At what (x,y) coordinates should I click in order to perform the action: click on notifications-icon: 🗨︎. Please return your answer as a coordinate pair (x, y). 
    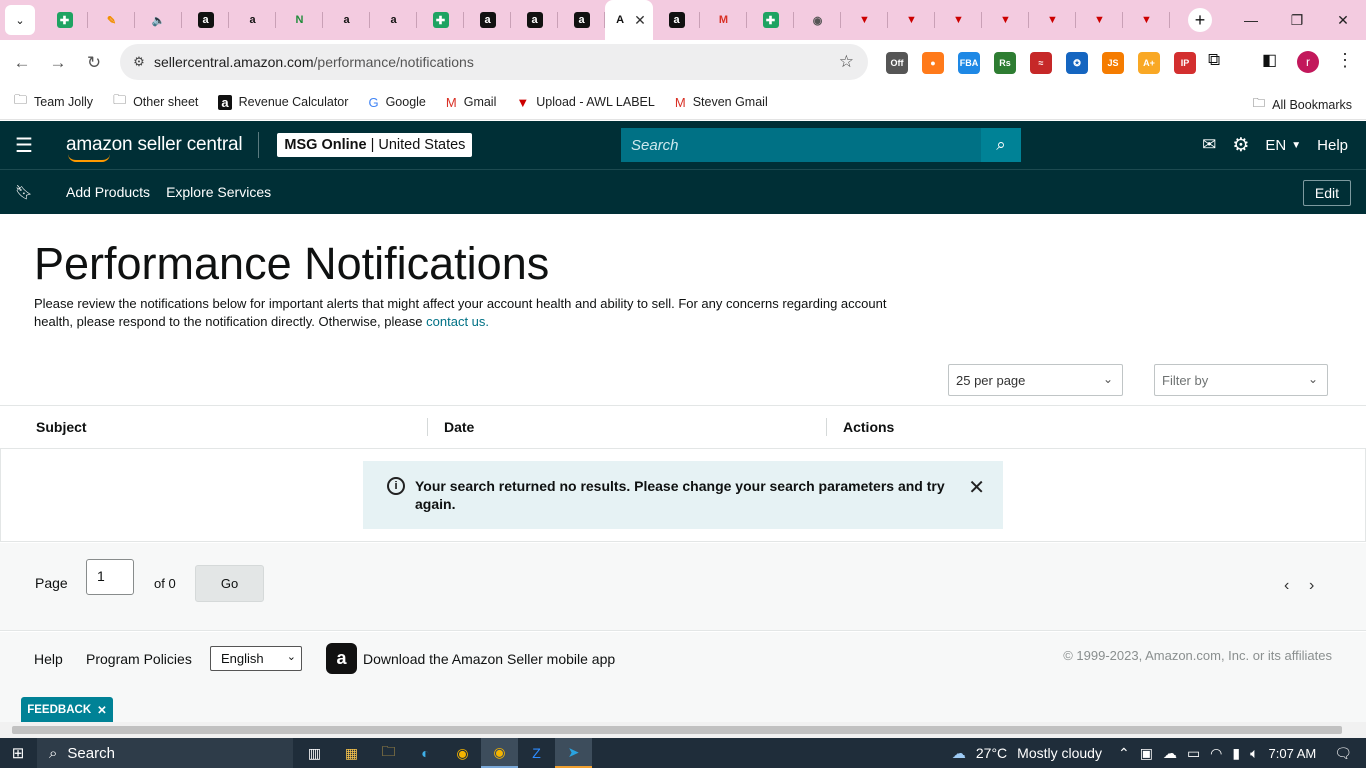
    Looking at the image, I should click on (1343, 753).